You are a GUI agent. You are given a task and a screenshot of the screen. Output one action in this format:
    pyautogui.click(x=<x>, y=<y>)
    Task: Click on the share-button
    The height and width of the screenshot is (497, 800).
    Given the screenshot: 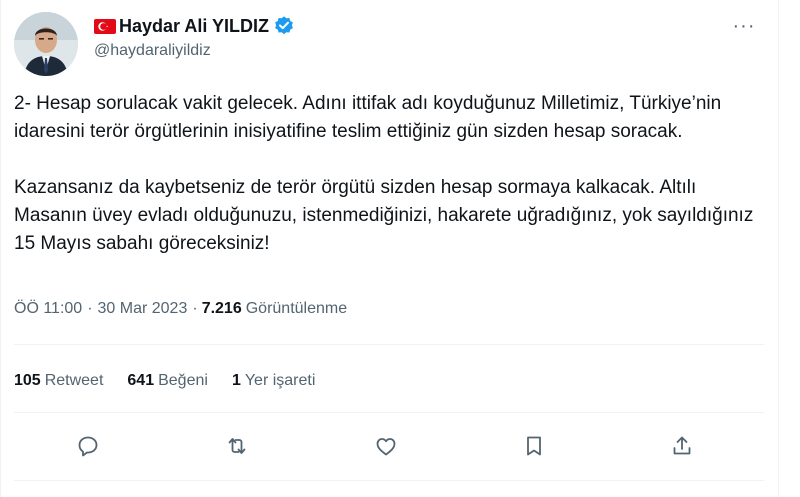 What is the action you would take?
    pyautogui.click(x=682, y=446)
    